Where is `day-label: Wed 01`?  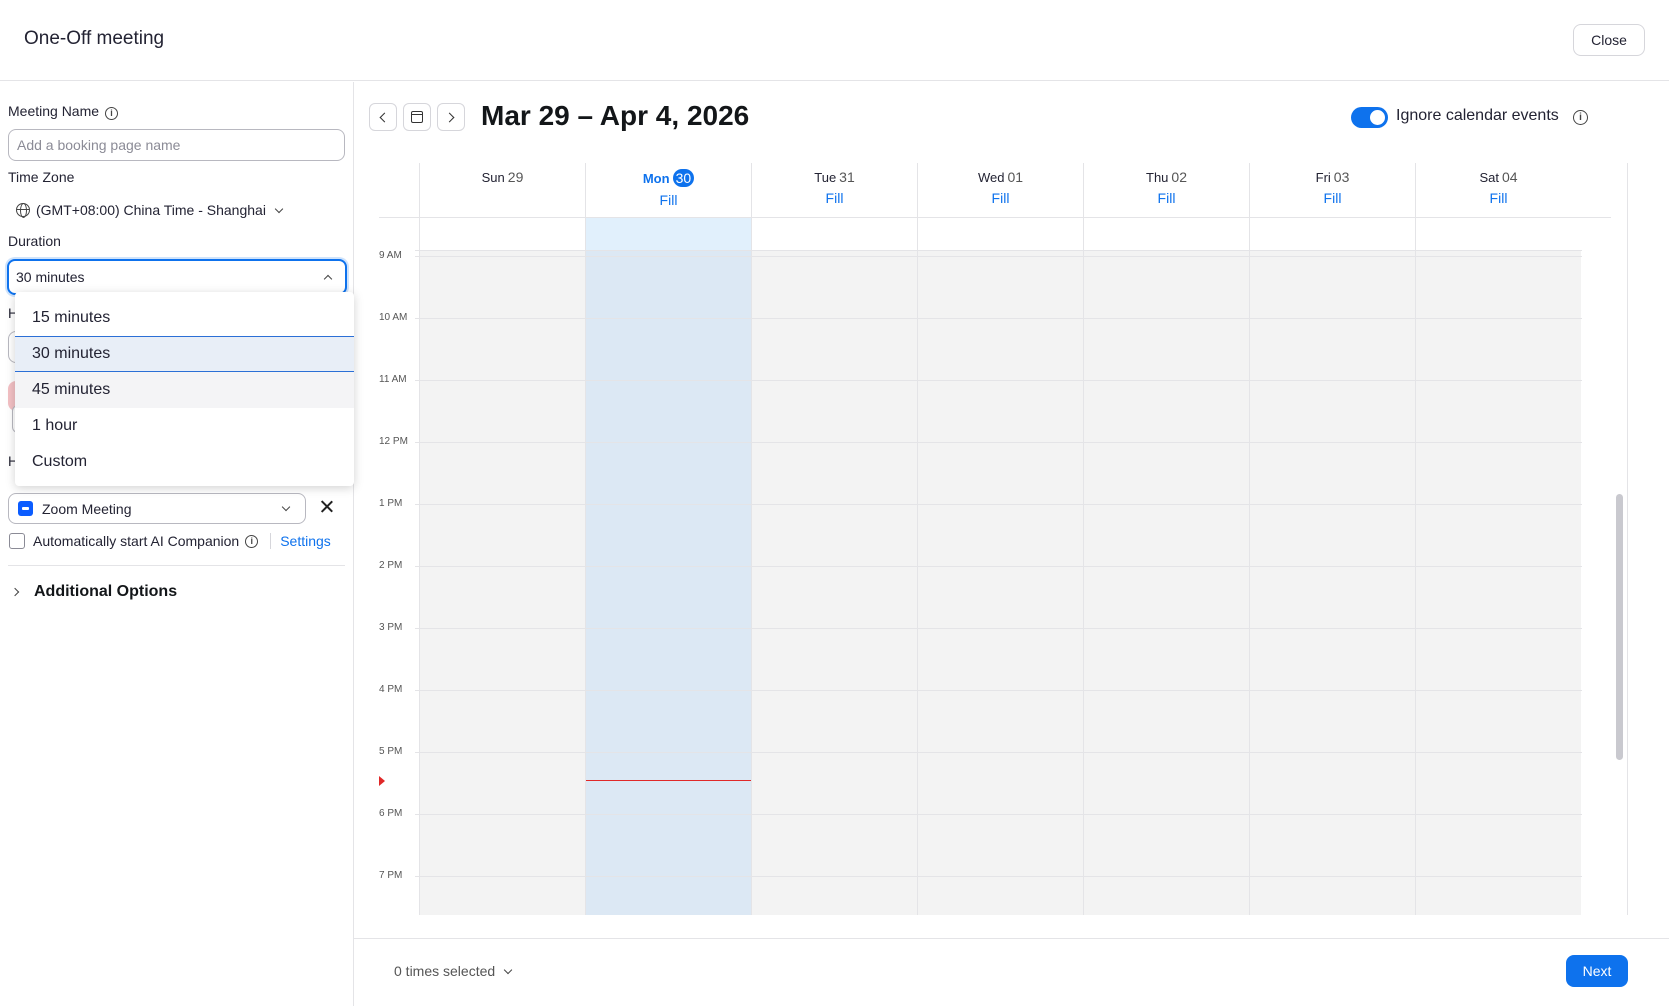
day-label: Wed 01 is located at coordinates (1000, 177).